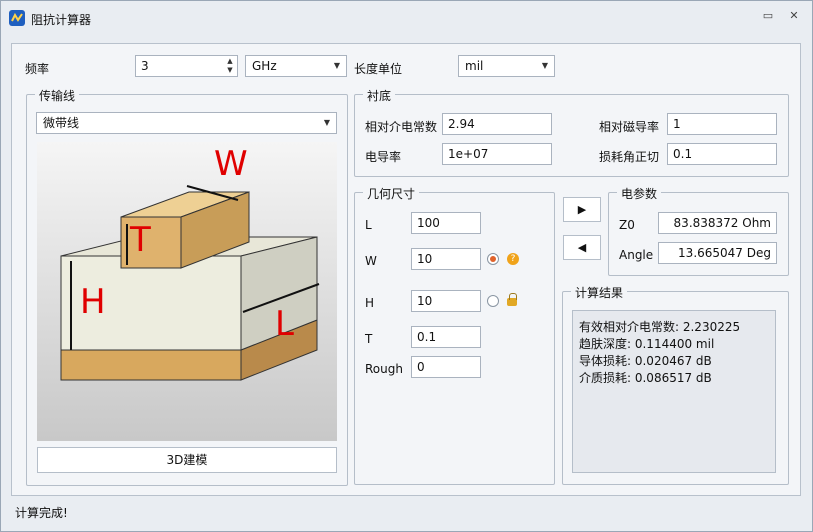  I want to click on results-title: 计算结果, so click(599, 292).